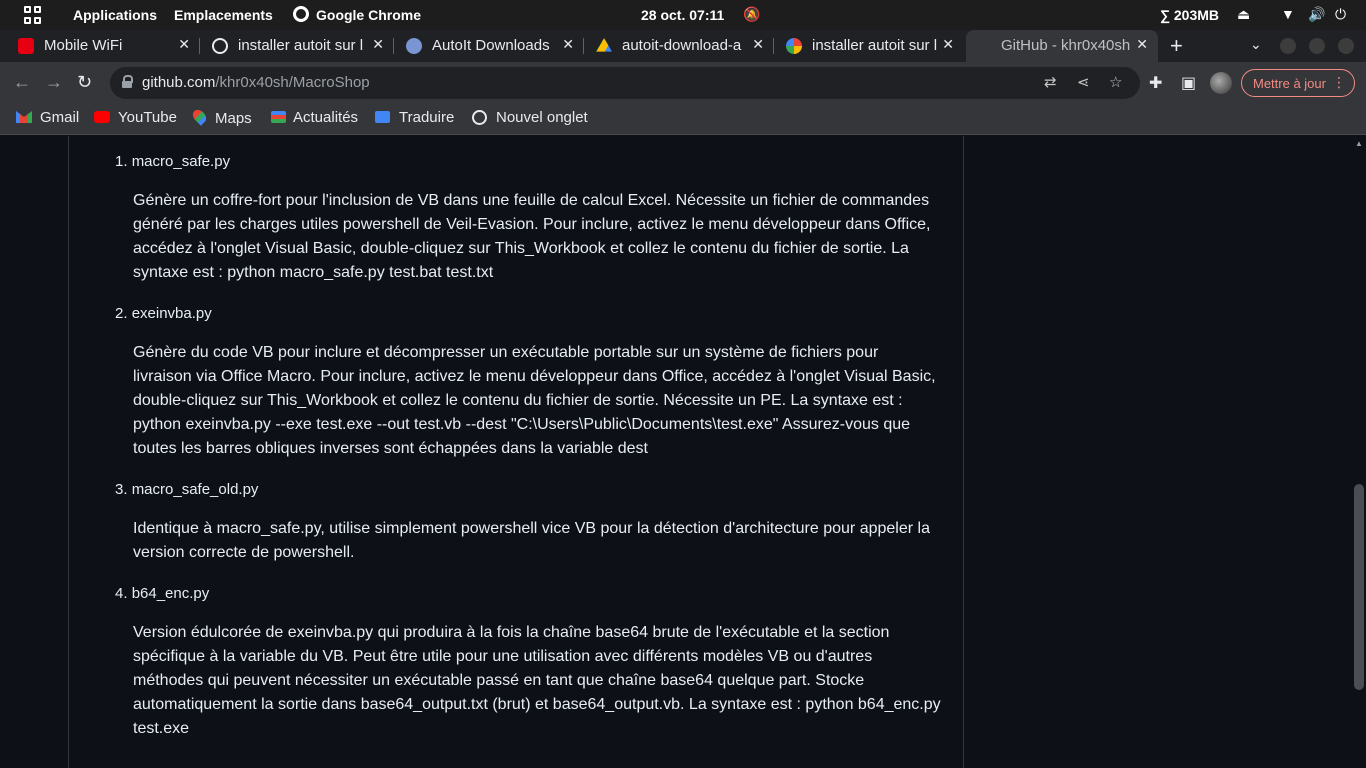 The image size is (1366, 768). What do you see at coordinates (1189, 15) in the screenshot?
I see `memory-indicator: ∑ 203MB` at bounding box center [1189, 15].